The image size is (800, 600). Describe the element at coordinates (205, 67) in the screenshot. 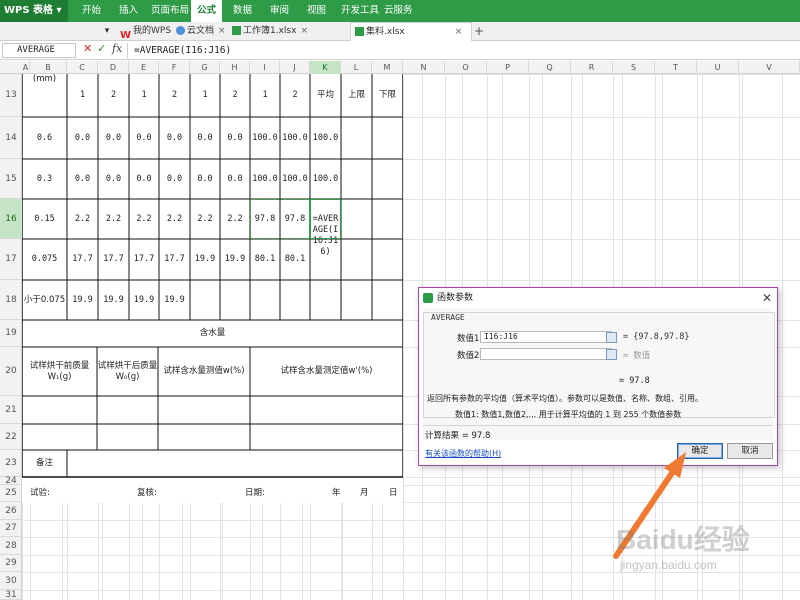

I see `column-header-G: G` at that location.